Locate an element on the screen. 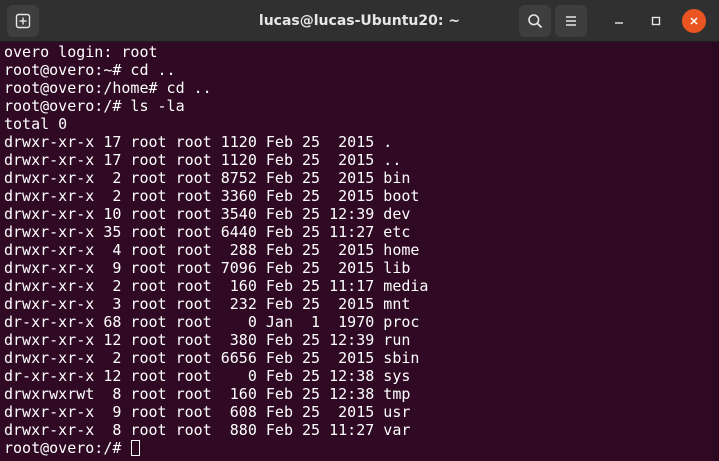  hamburger-menu-icon is located at coordinates (571, 21).